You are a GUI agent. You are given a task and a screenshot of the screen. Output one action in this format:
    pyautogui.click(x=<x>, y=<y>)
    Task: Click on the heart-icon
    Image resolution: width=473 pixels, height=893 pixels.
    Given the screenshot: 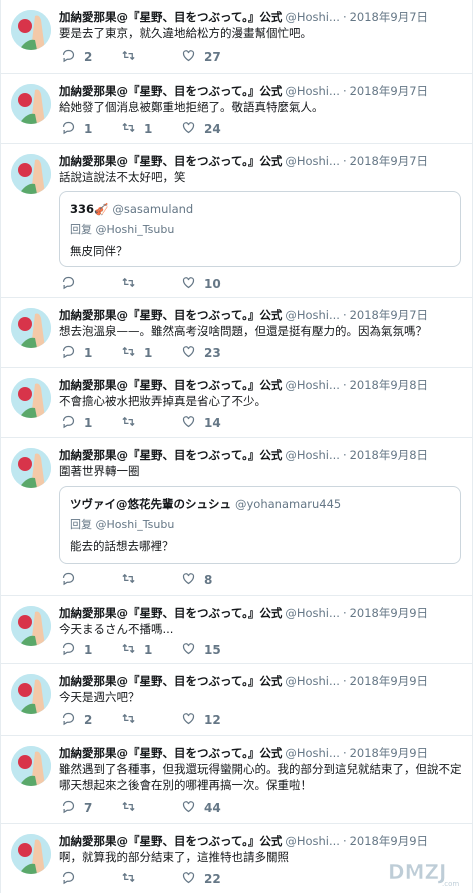 What is the action you would take?
    pyautogui.click(x=188, y=284)
    